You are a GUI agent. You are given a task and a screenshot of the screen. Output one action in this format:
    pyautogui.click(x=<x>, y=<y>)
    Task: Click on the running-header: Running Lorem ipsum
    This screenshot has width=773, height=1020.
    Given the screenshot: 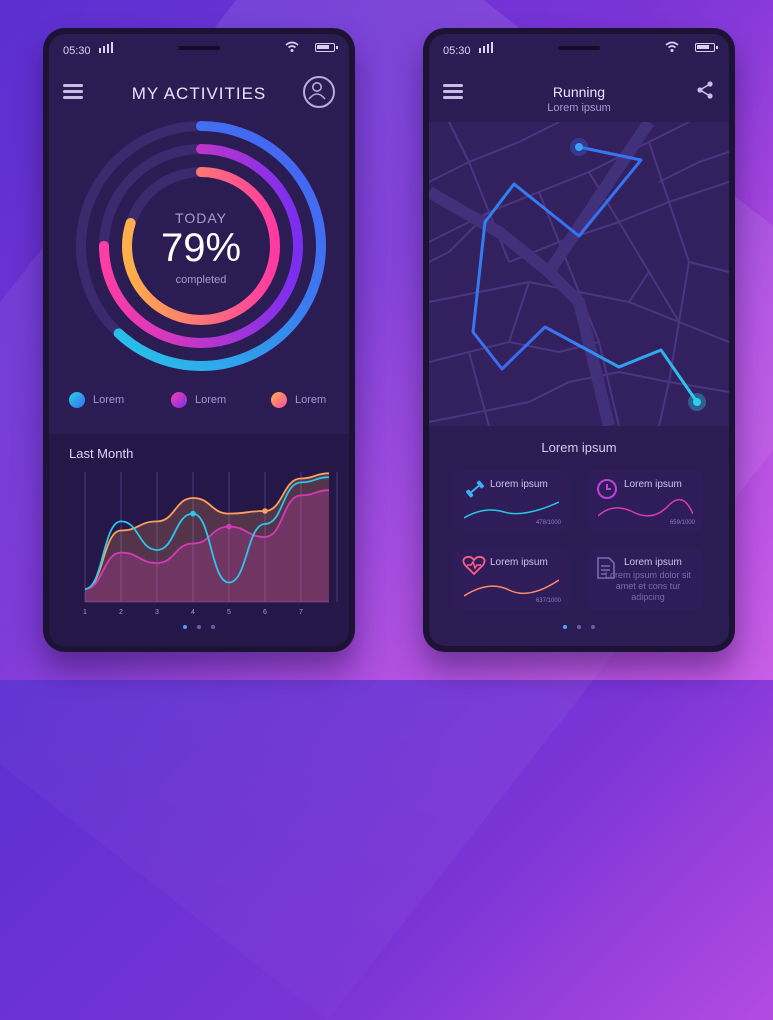 What is the action you would take?
    pyautogui.click(x=579, y=94)
    